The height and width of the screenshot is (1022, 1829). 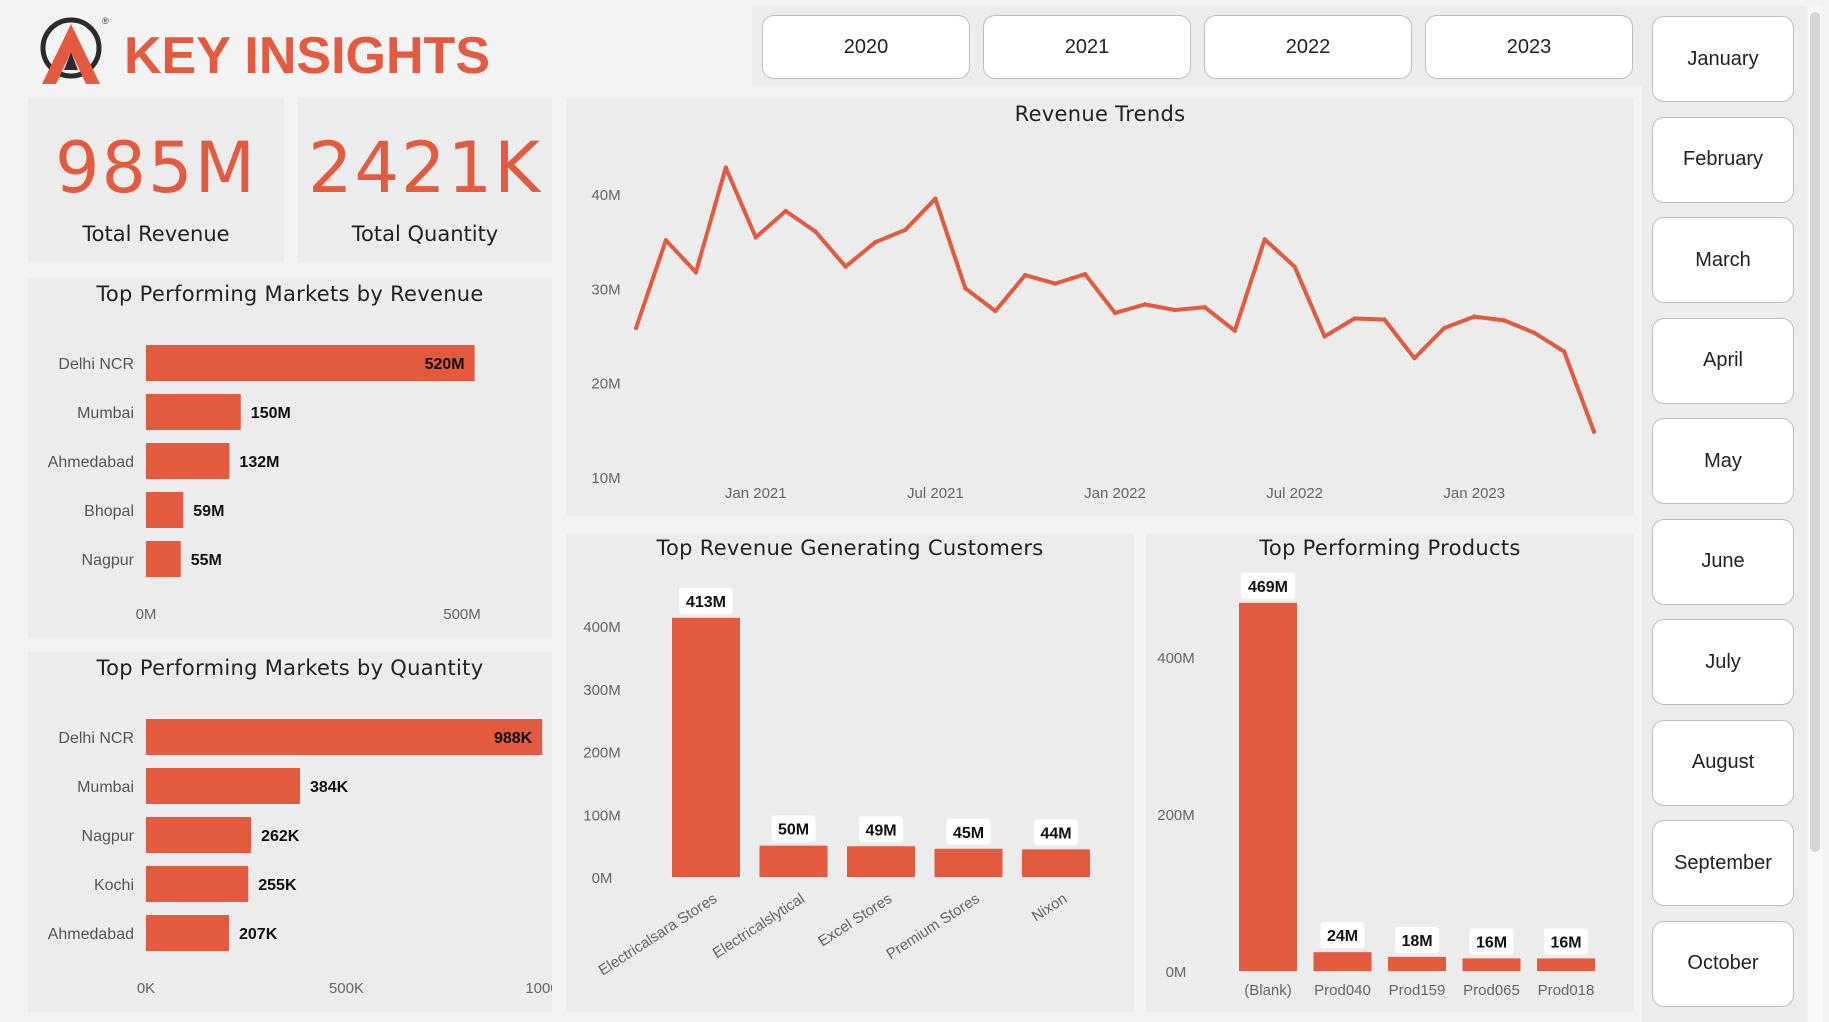 What do you see at coordinates (759, 926) in the screenshot?
I see `category-label: Electricalslytical` at bounding box center [759, 926].